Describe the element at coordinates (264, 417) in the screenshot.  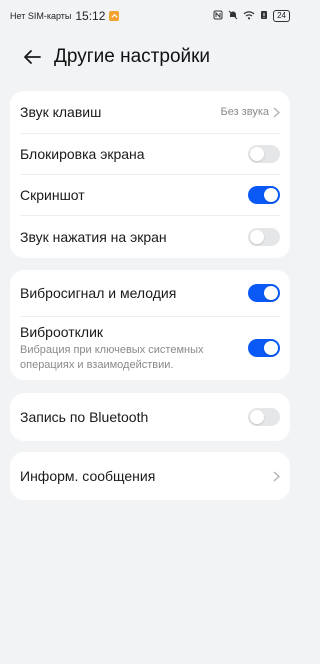
I see `bluetooth-record-toggle` at that location.